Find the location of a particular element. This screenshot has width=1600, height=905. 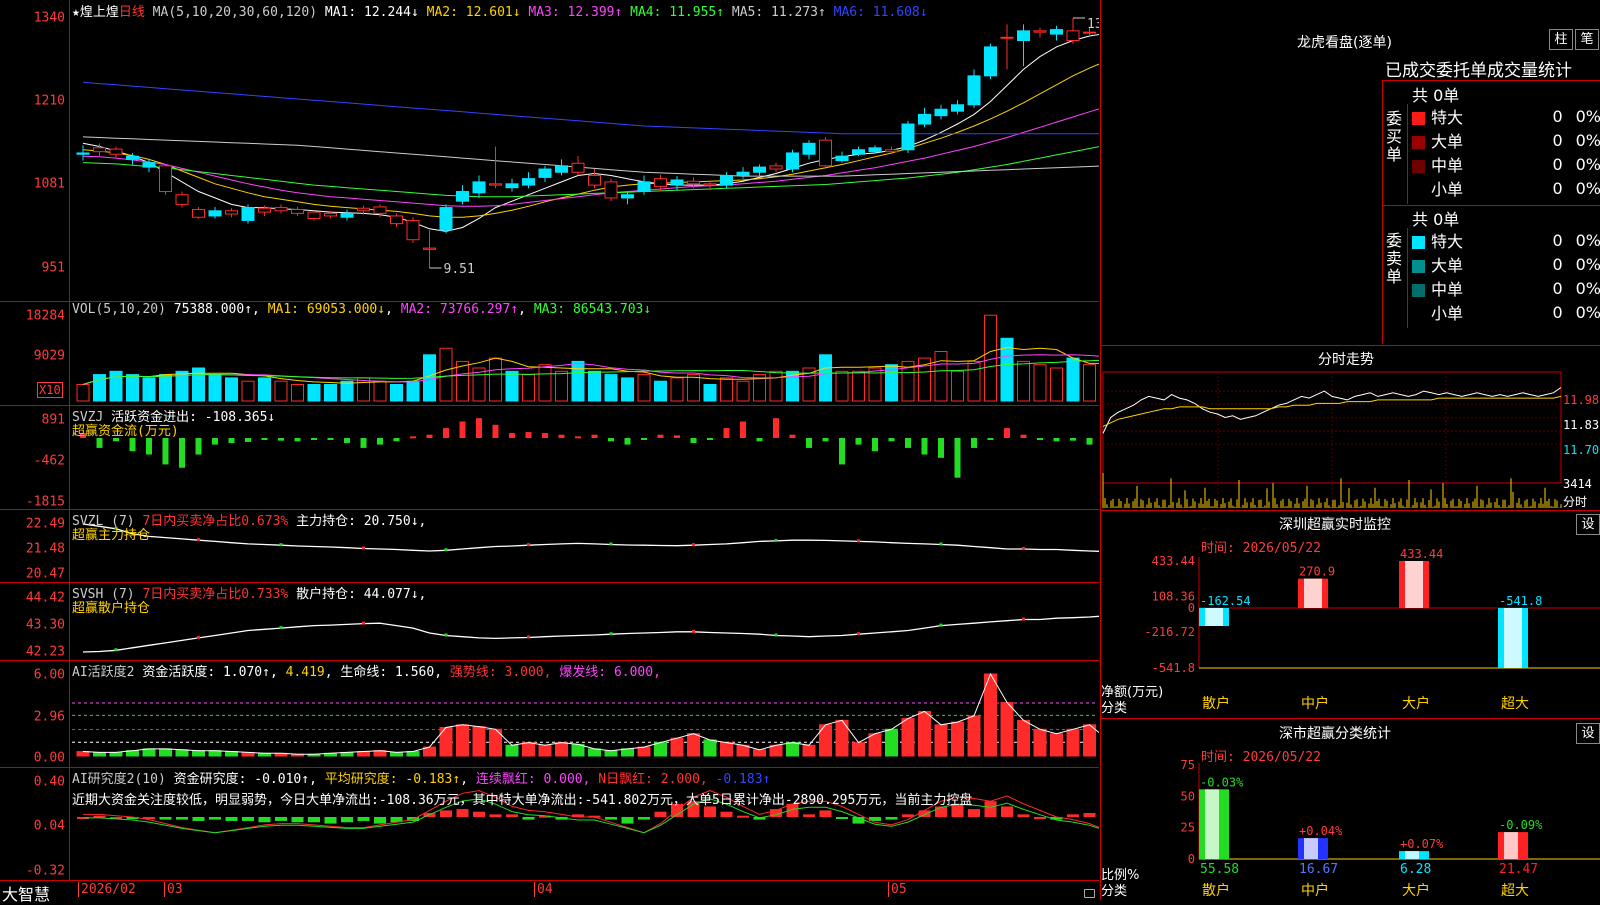

sell-l-label: 大单 is located at coordinates (1447, 265).